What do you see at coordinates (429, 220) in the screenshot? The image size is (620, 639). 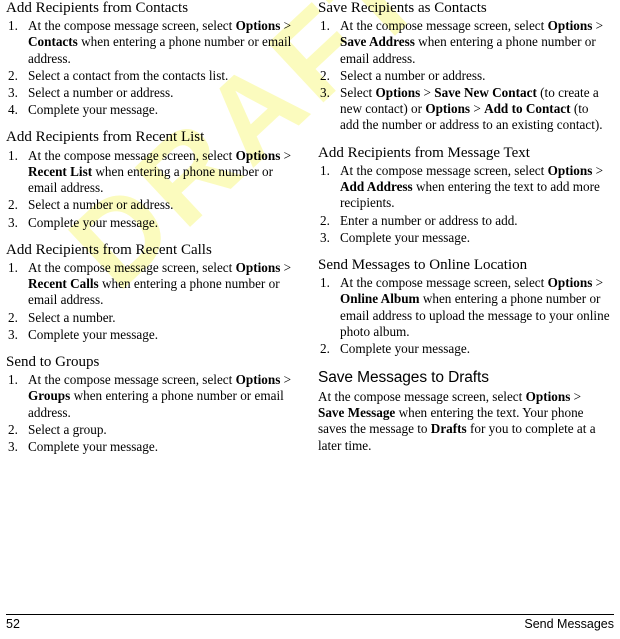 I see `step-text: Enter a number or address to add.` at bounding box center [429, 220].